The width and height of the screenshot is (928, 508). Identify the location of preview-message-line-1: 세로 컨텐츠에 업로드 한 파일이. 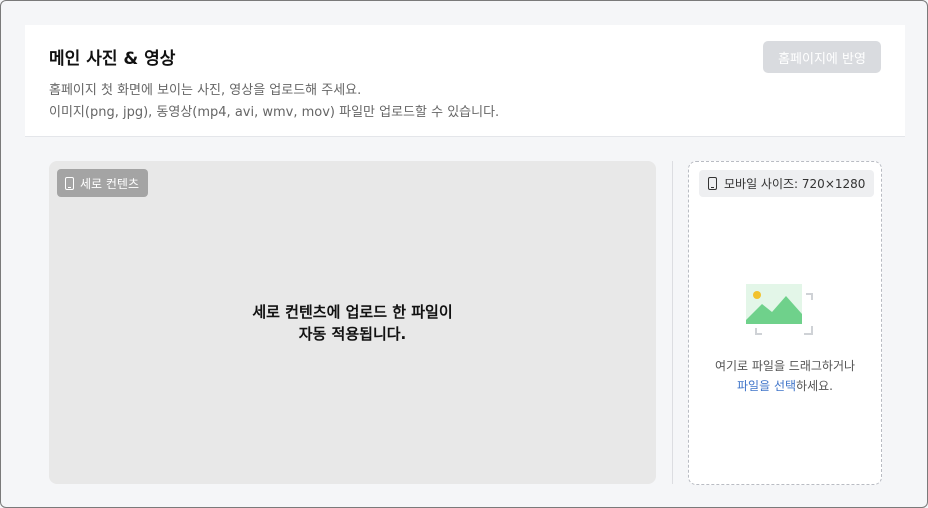
(352, 312).